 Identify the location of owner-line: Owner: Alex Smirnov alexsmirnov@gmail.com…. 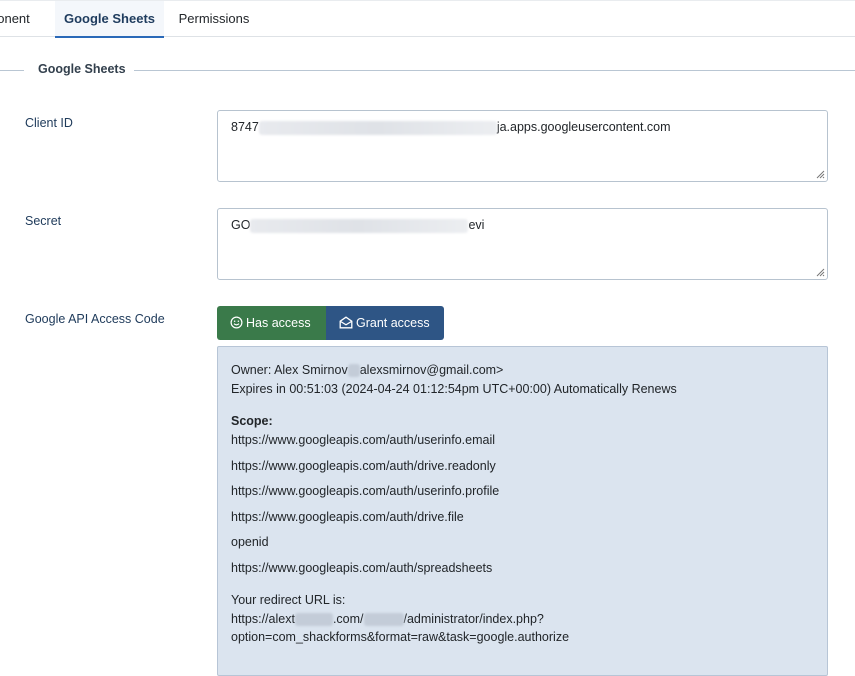
(367, 370).